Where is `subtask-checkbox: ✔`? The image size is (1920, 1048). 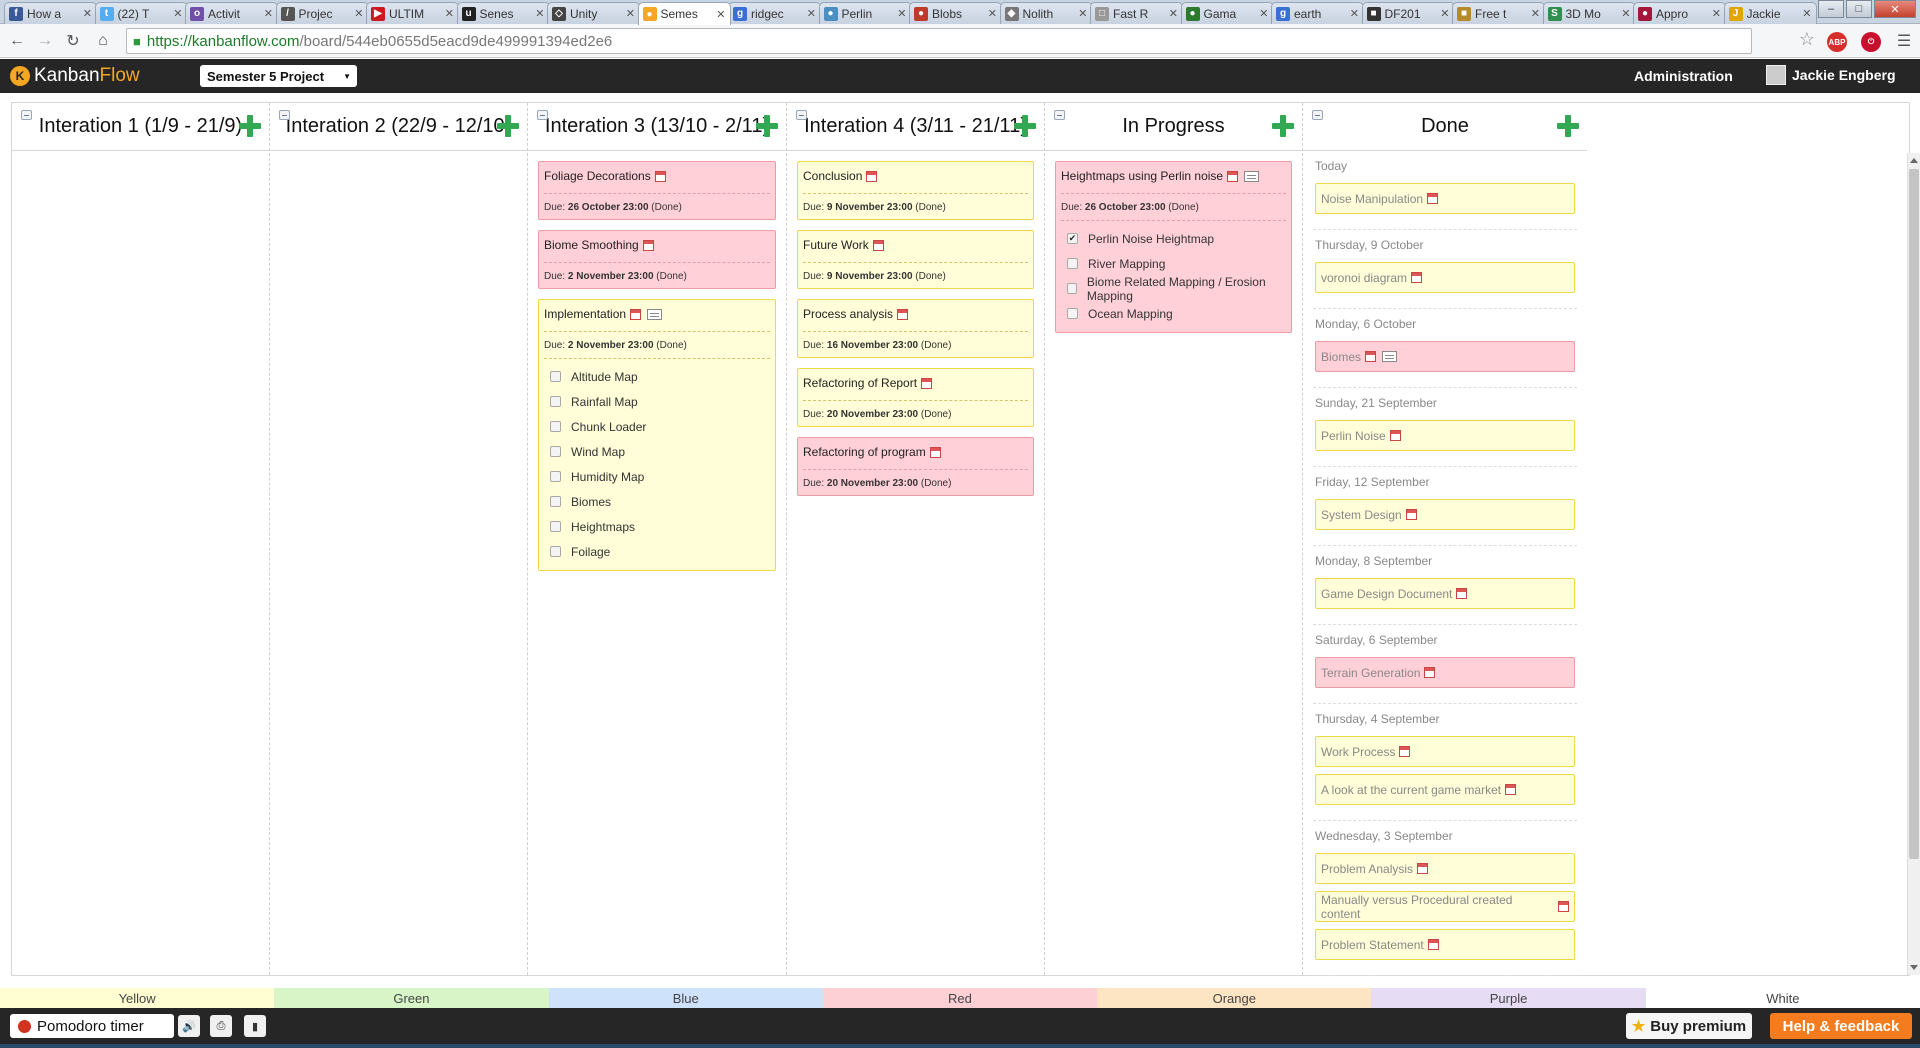
subtask-checkbox: ✔ is located at coordinates (1072, 238).